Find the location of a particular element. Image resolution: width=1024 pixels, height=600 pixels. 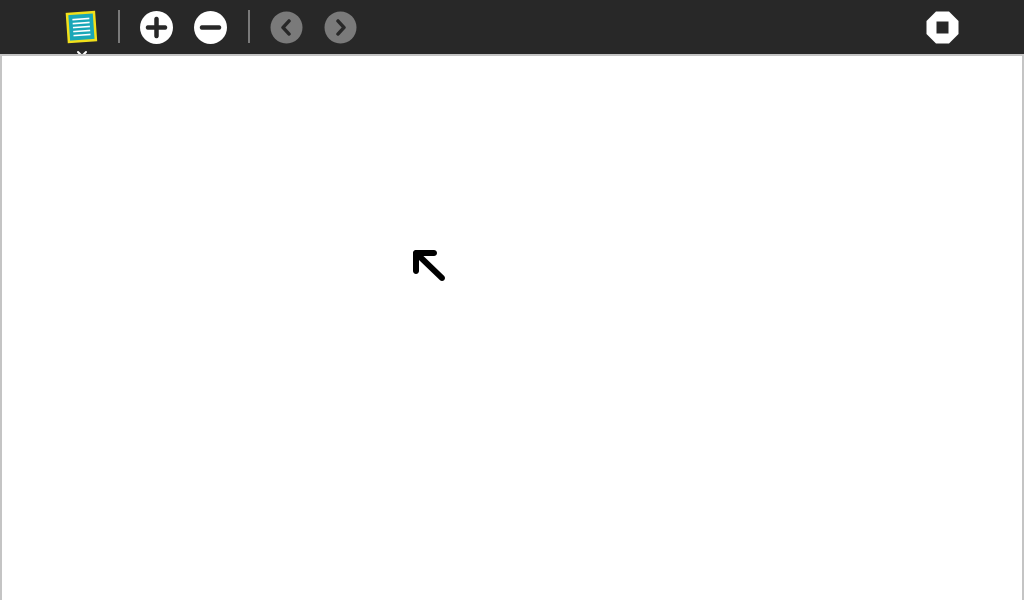

next-icon is located at coordinates (340, 27).